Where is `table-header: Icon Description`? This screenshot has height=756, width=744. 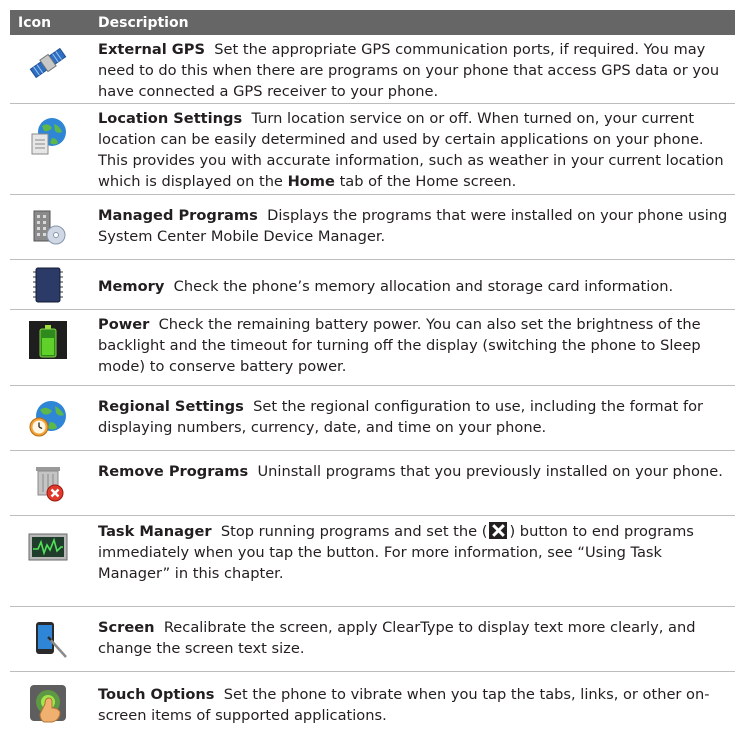
table-header: Icon Description is located at coordinates (372, 22).